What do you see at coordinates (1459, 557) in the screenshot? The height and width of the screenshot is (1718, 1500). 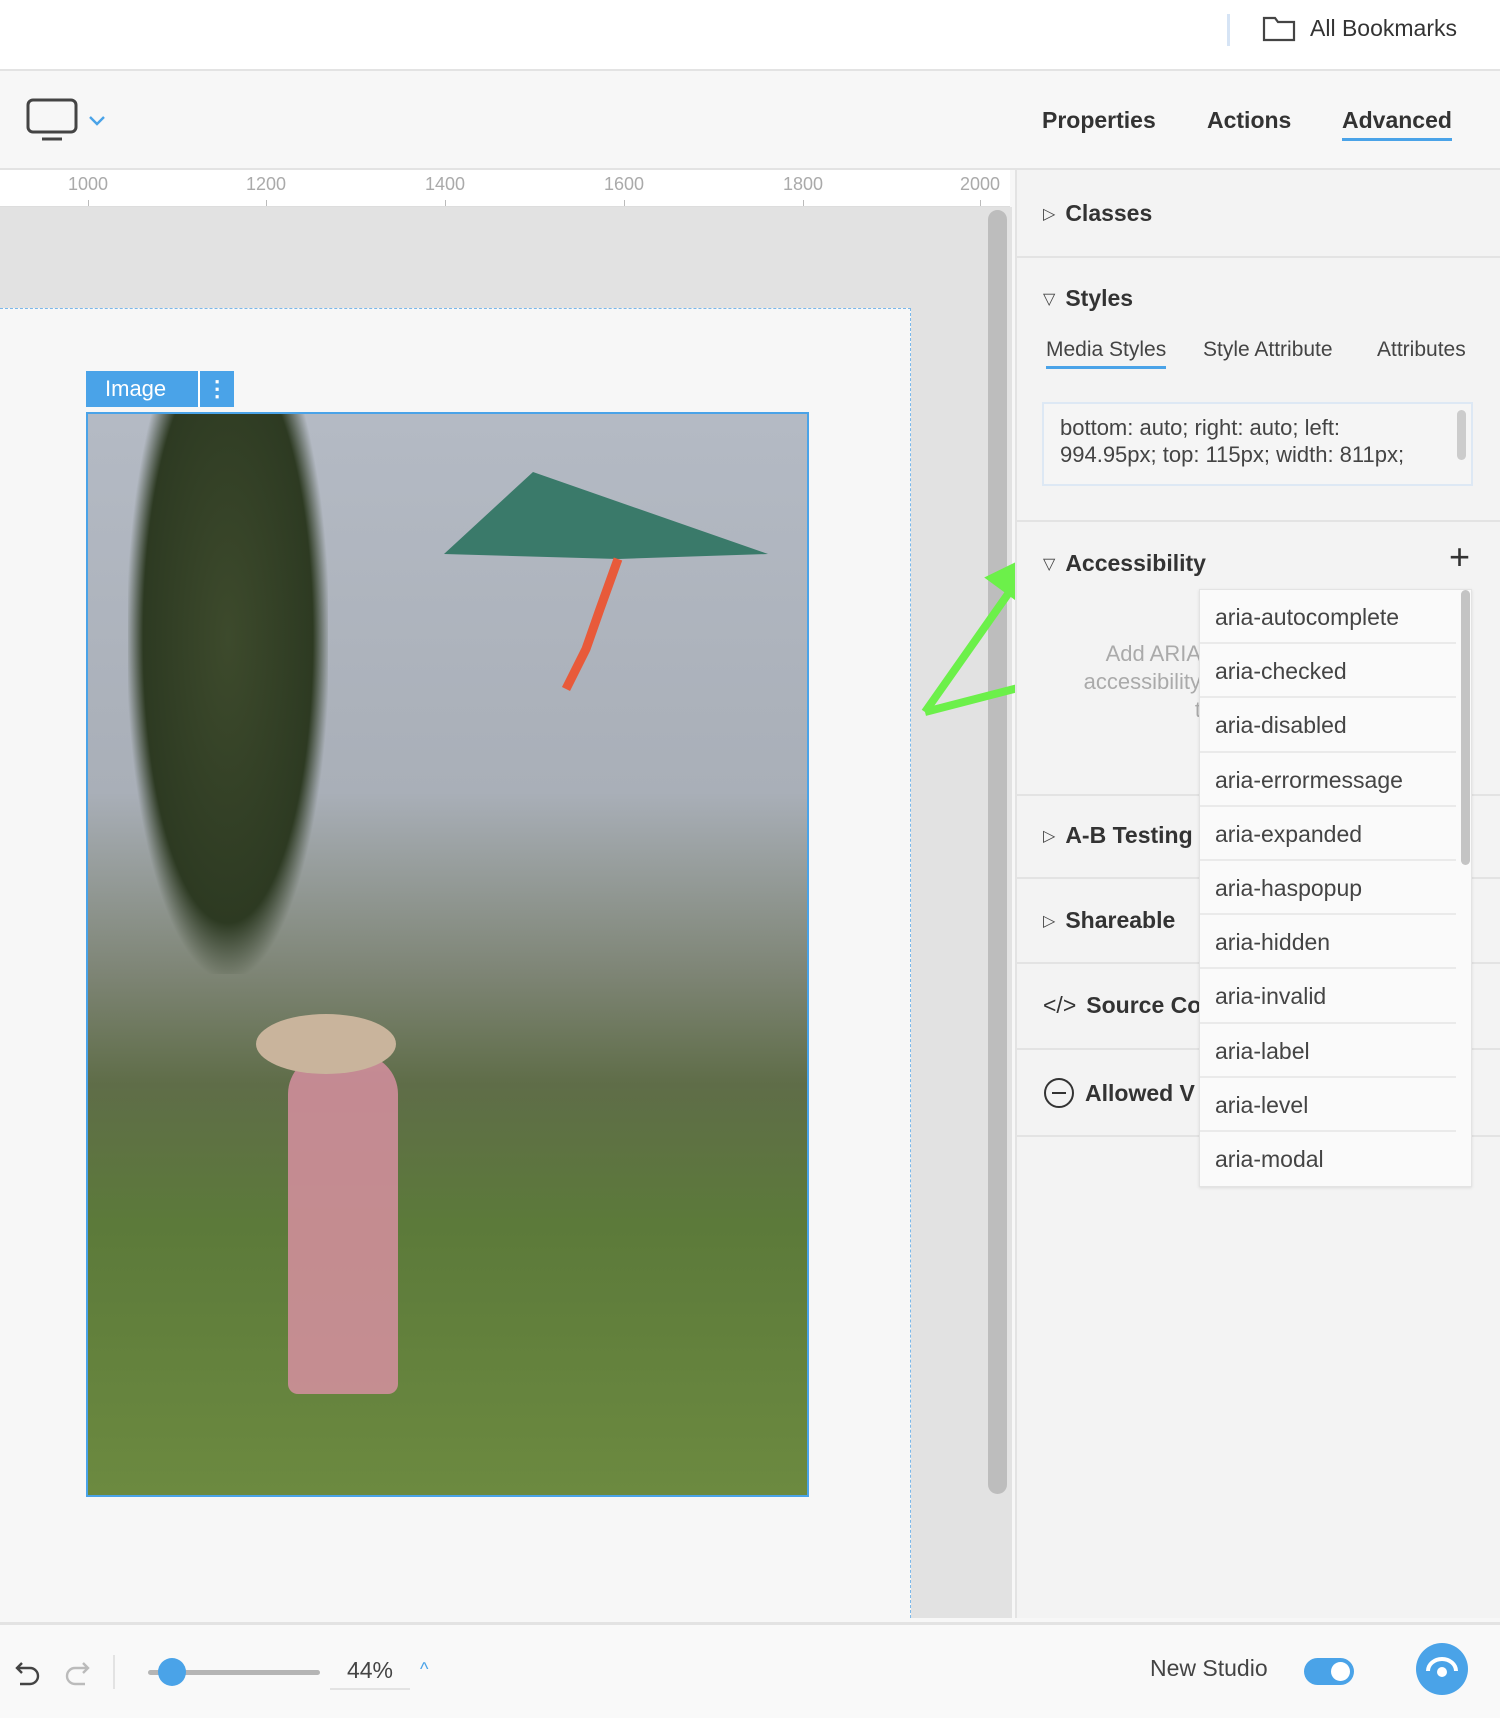 I see `add-attribute-button: +` at bounding box center [1459, 557].